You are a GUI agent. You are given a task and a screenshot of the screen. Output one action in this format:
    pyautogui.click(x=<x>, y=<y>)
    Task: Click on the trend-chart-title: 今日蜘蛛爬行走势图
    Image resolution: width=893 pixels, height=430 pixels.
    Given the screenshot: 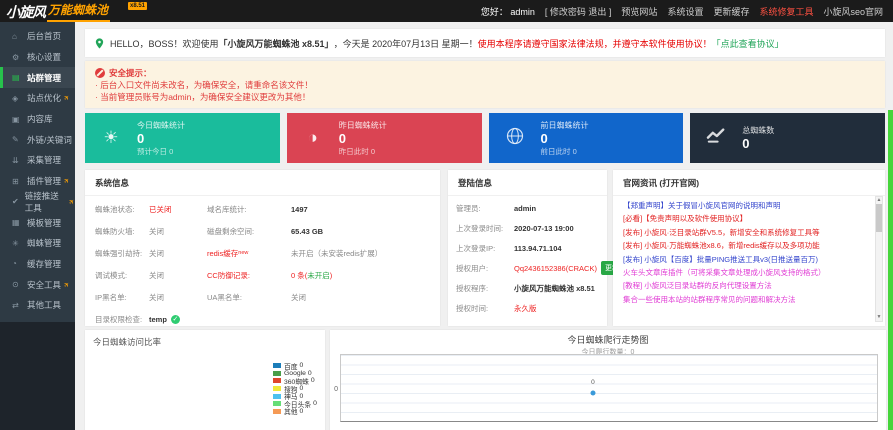 What is the action you would take?
    pyautogui.click(x=608, y=340)
    